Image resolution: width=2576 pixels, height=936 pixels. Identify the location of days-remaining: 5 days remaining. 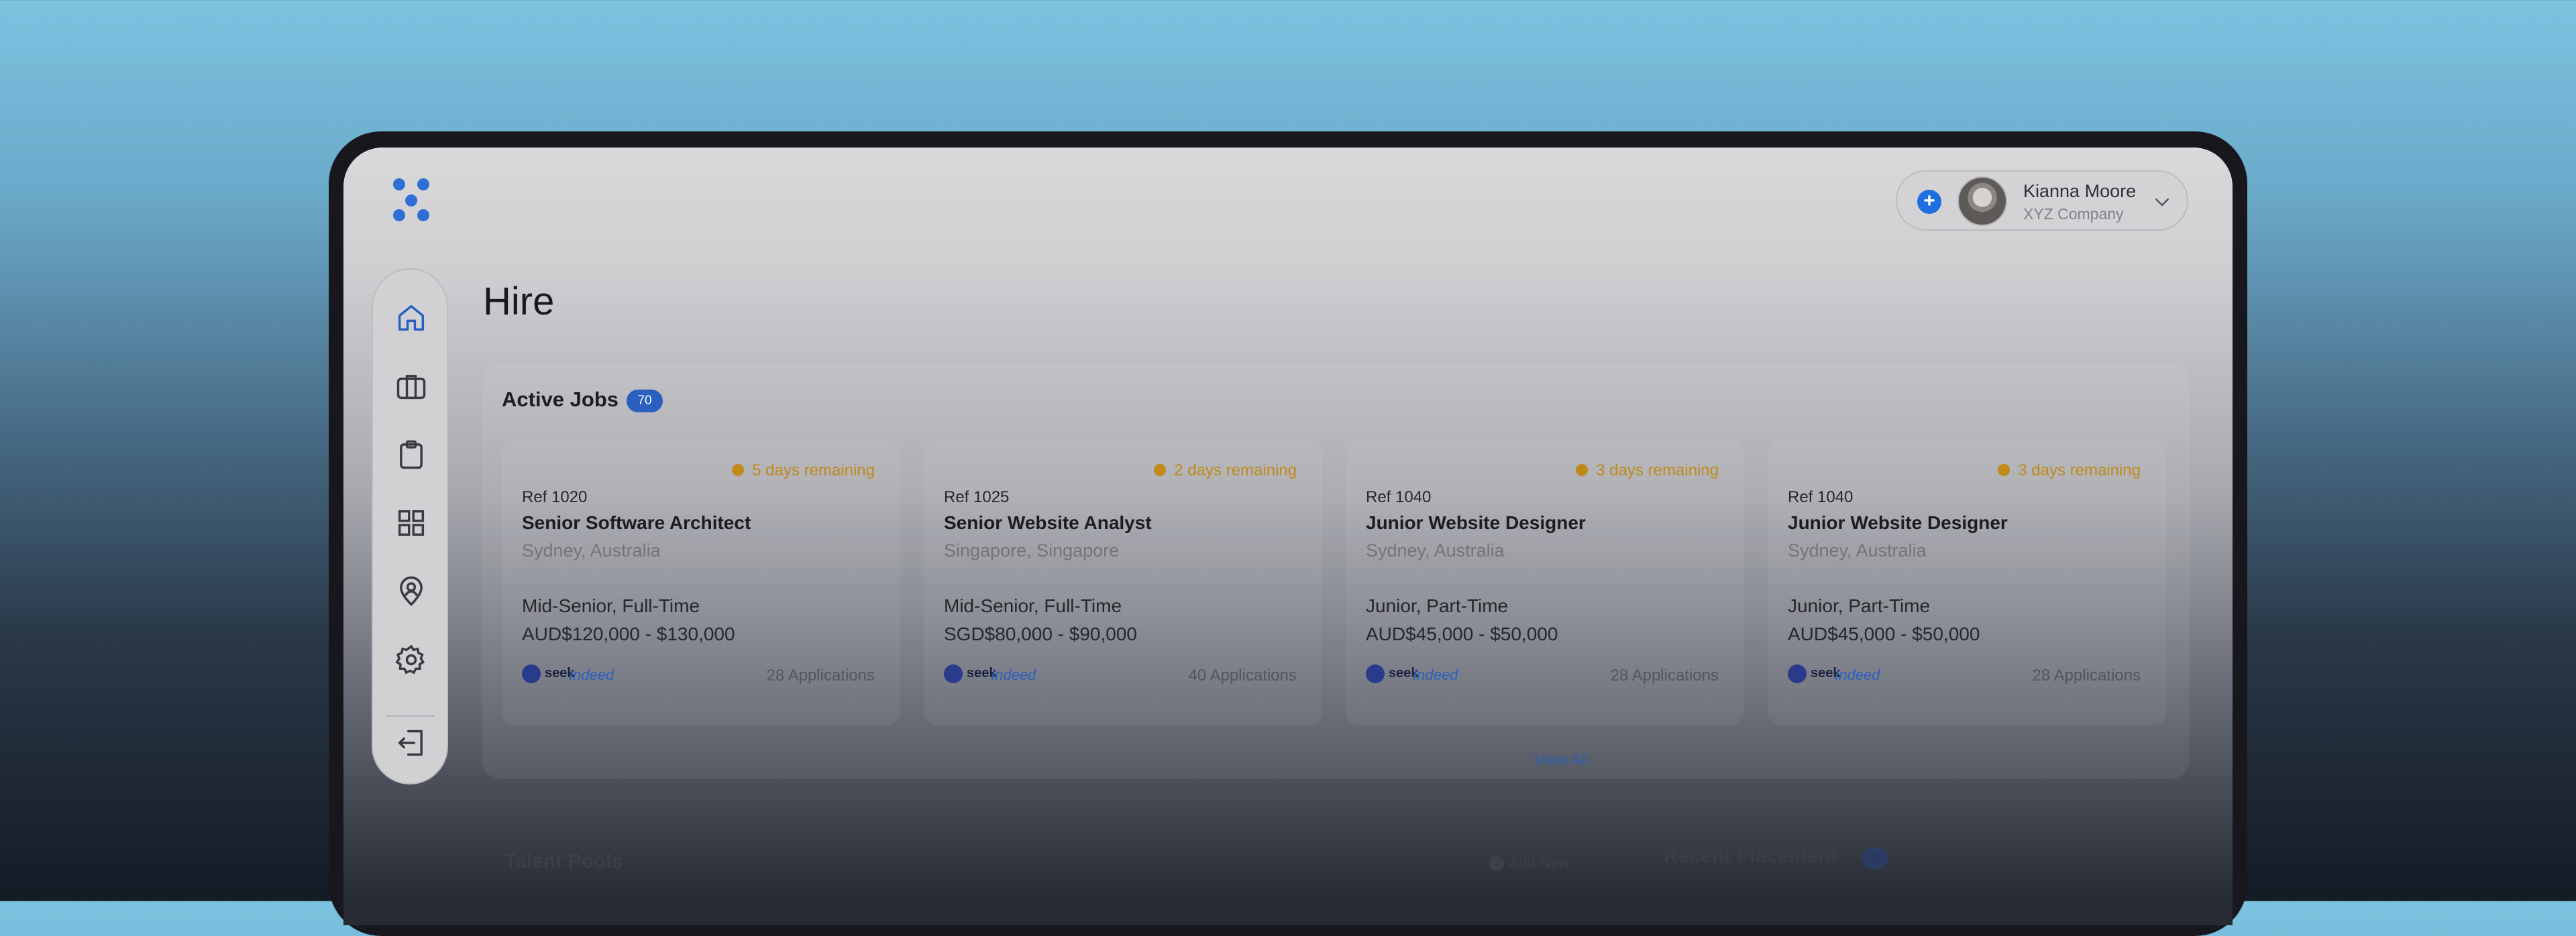
(803, 470).